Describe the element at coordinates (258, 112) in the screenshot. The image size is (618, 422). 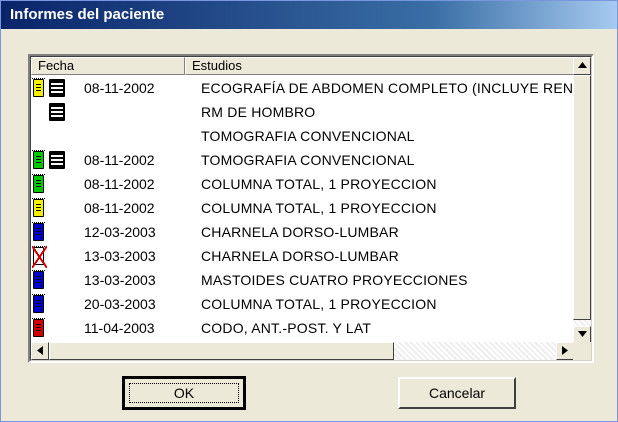
I see `row-study: RM DE HOMBRO` at that location.